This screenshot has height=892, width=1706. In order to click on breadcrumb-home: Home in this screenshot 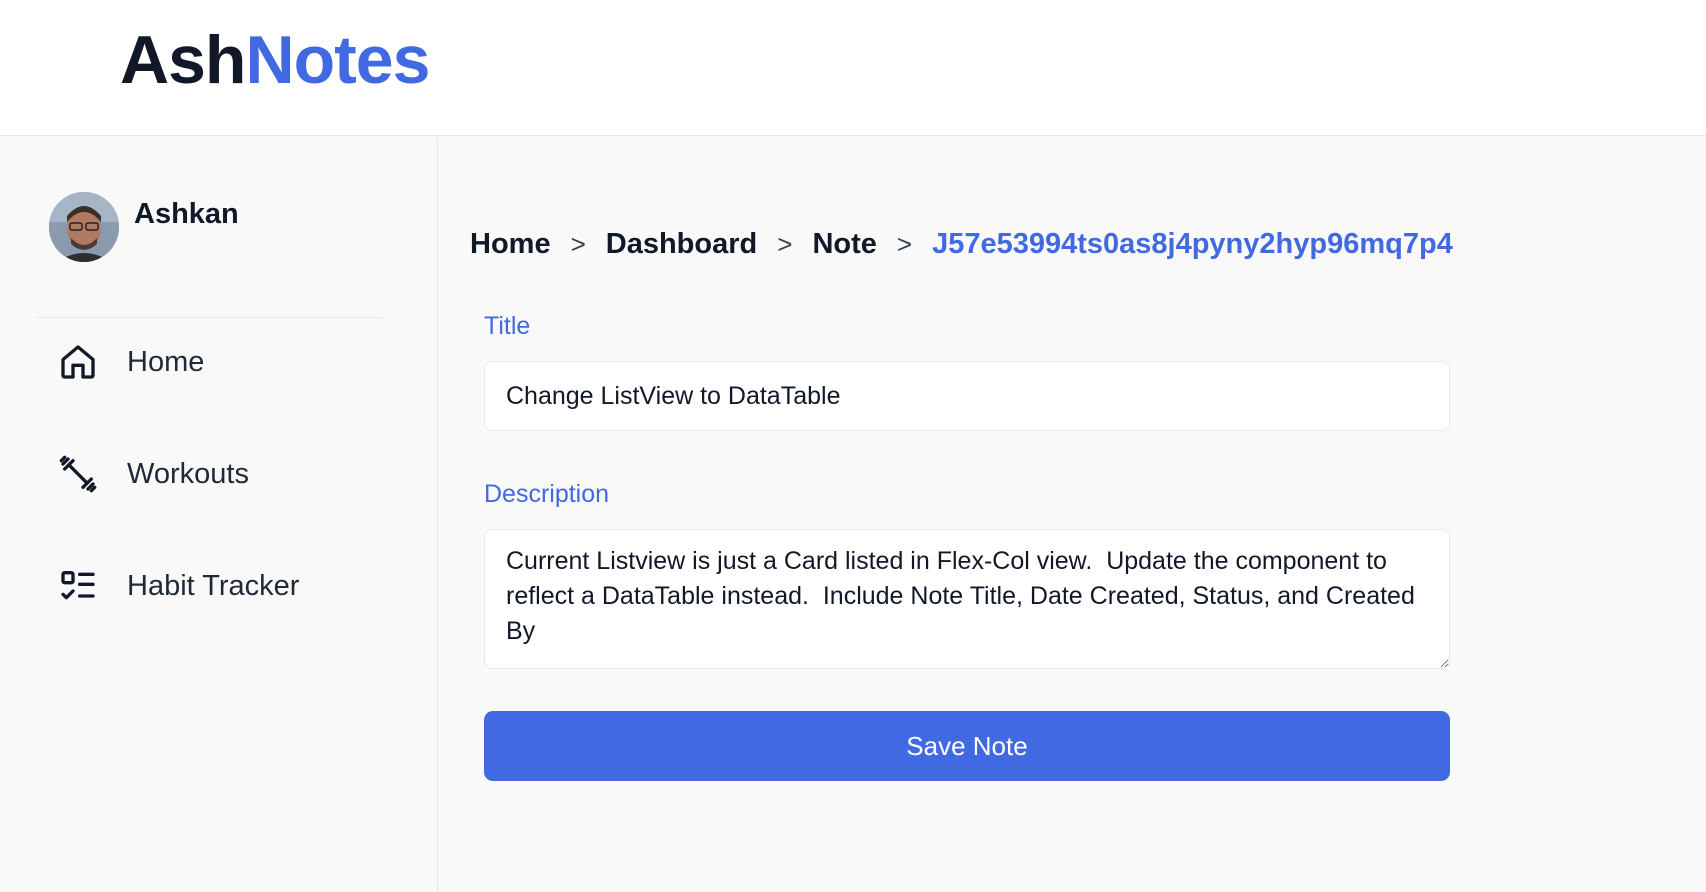, I will do `click(510, 244)`.